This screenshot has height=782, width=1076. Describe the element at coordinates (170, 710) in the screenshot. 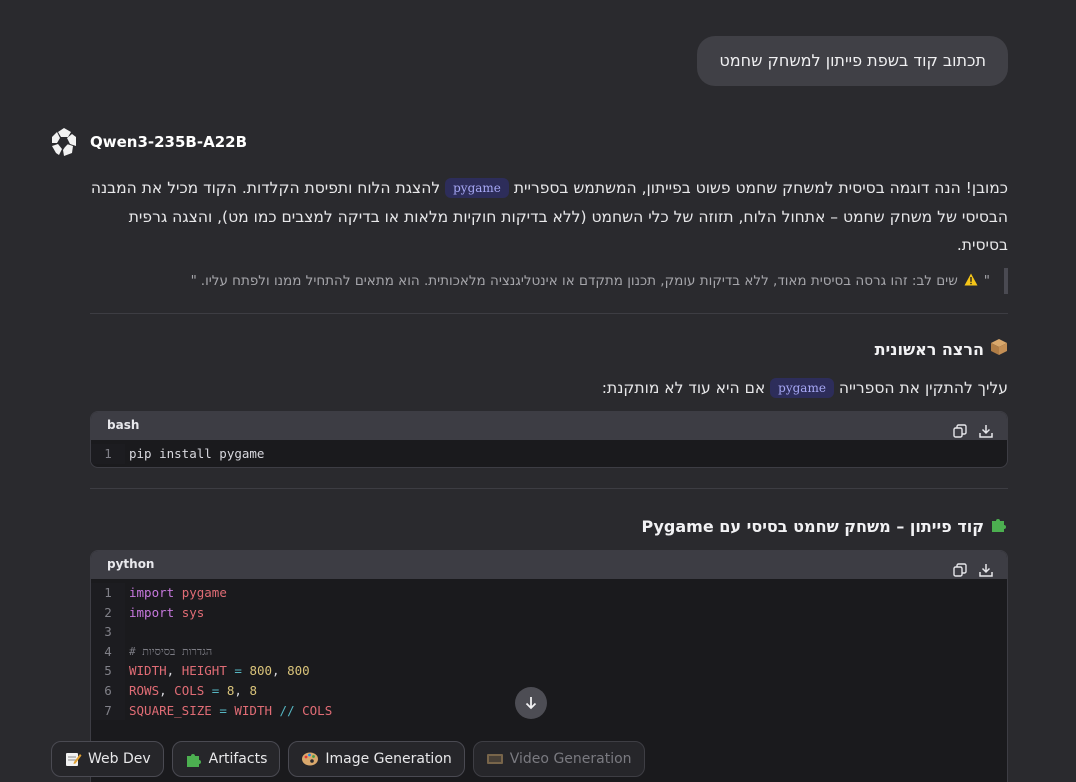

I see `var-token: SQUARE_SIZE` at that location.